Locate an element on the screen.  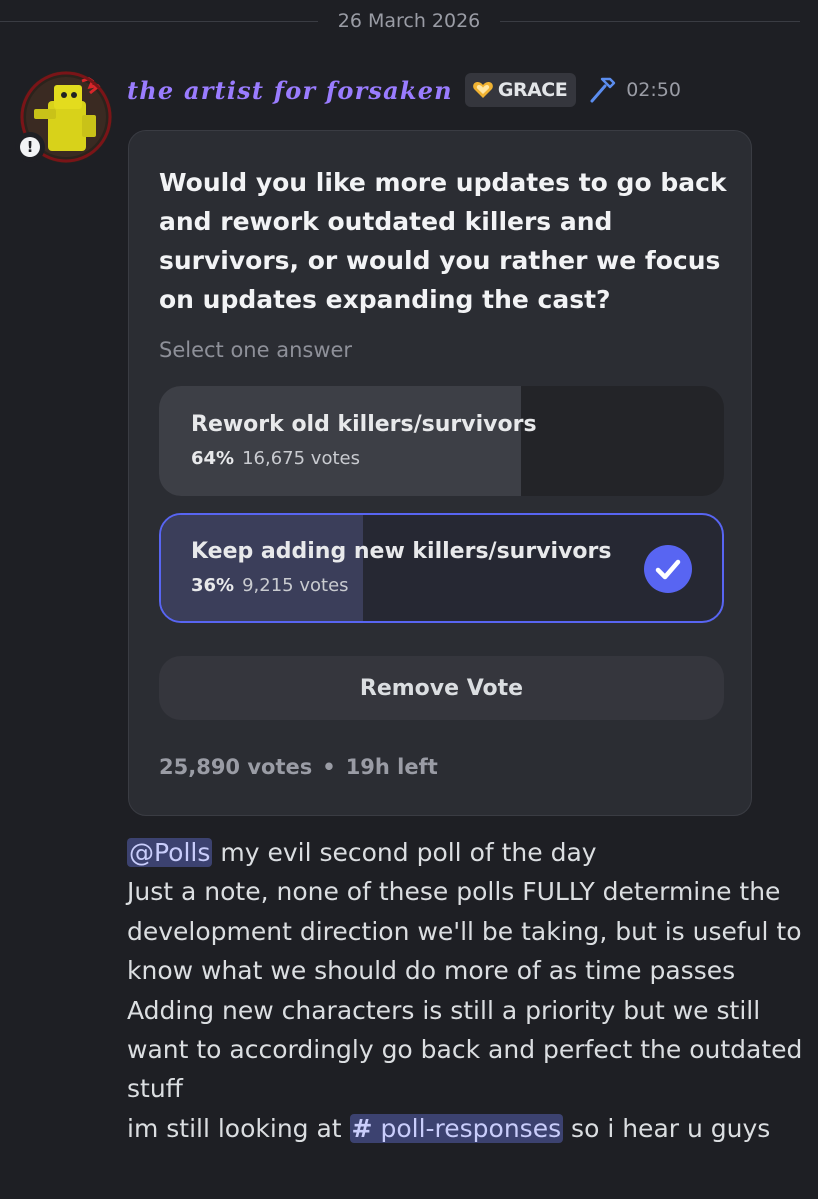
poll-answer-percent: 64% is located at coordinates (213, 458).